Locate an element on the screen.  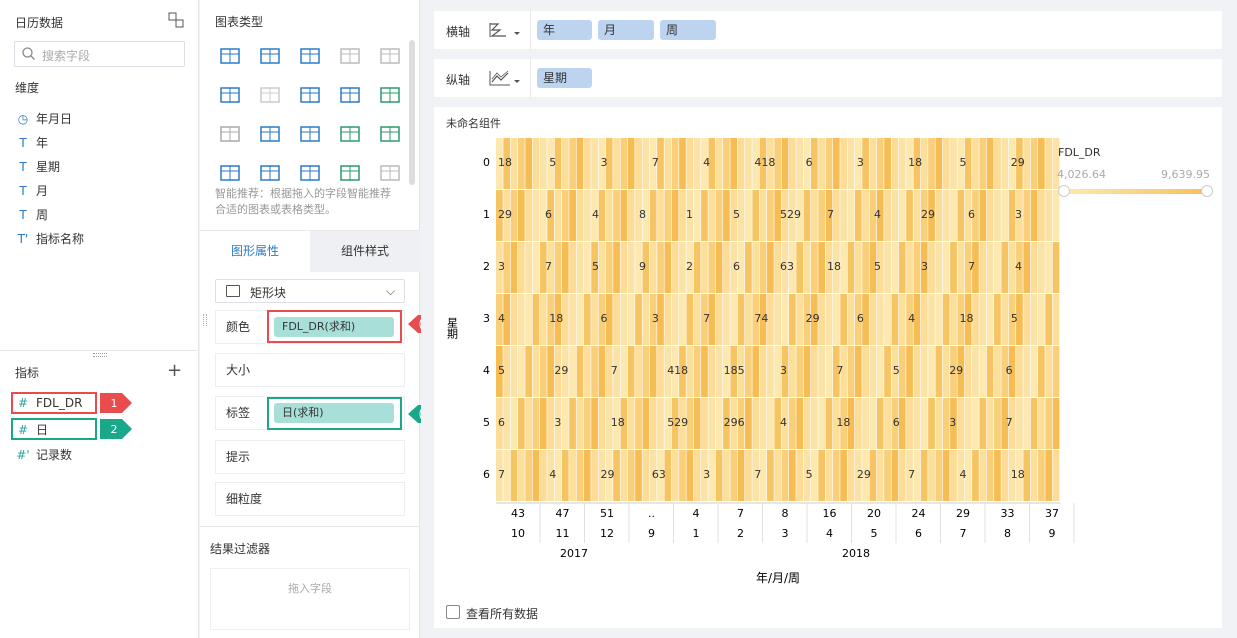
field-item-fdl-dr: # FDL_DR is located at coordinates (49, 403).